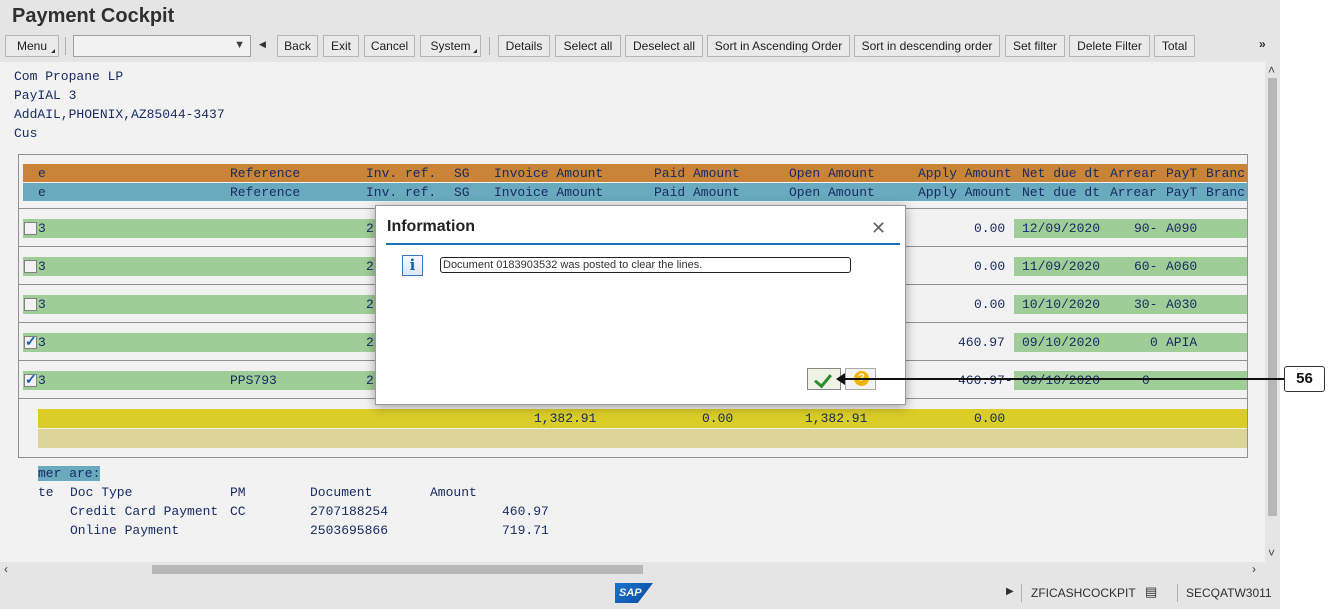  What do you see at coordinates (1304, 379) in the screenshot?
I see `step-callout: 56` at bounding box center [1304, 379].